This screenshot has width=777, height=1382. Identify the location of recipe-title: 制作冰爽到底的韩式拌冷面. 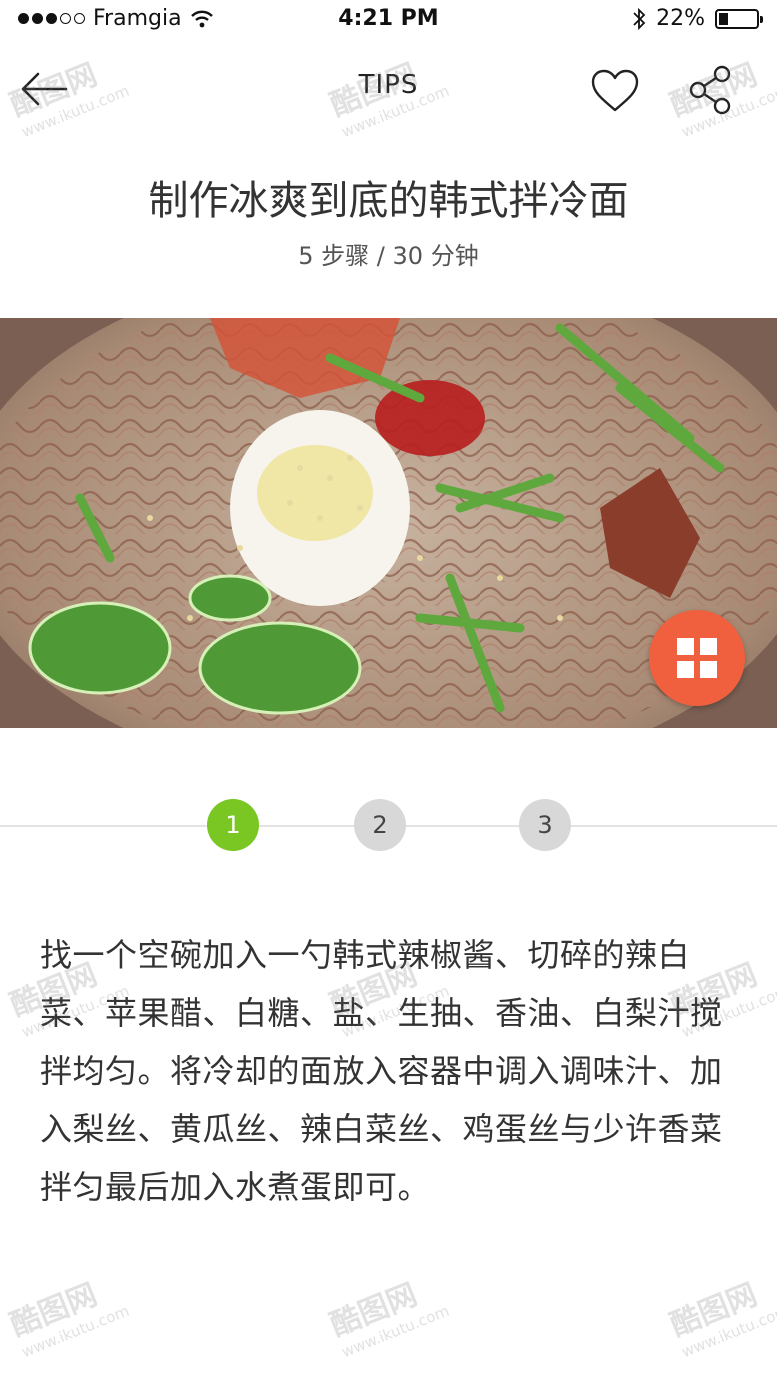
(388, 201).